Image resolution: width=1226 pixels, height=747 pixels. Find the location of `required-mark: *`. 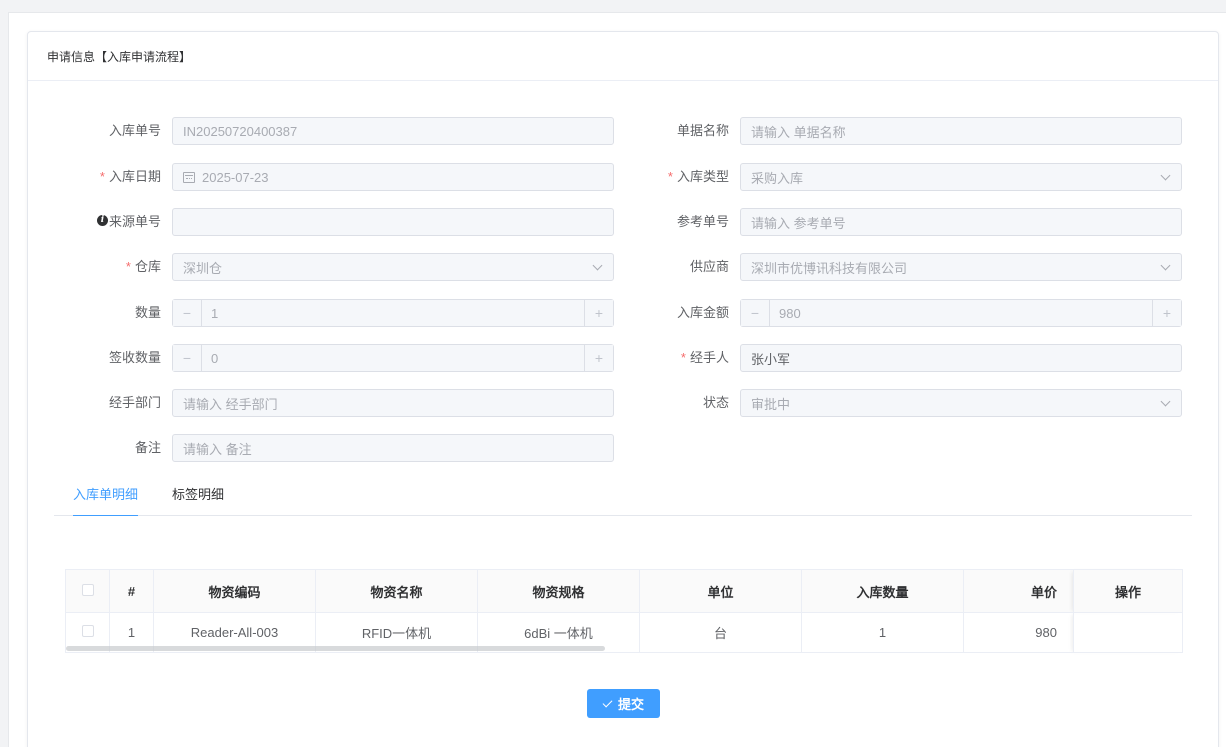

required-mark: * is located at coordinates (102, 176).